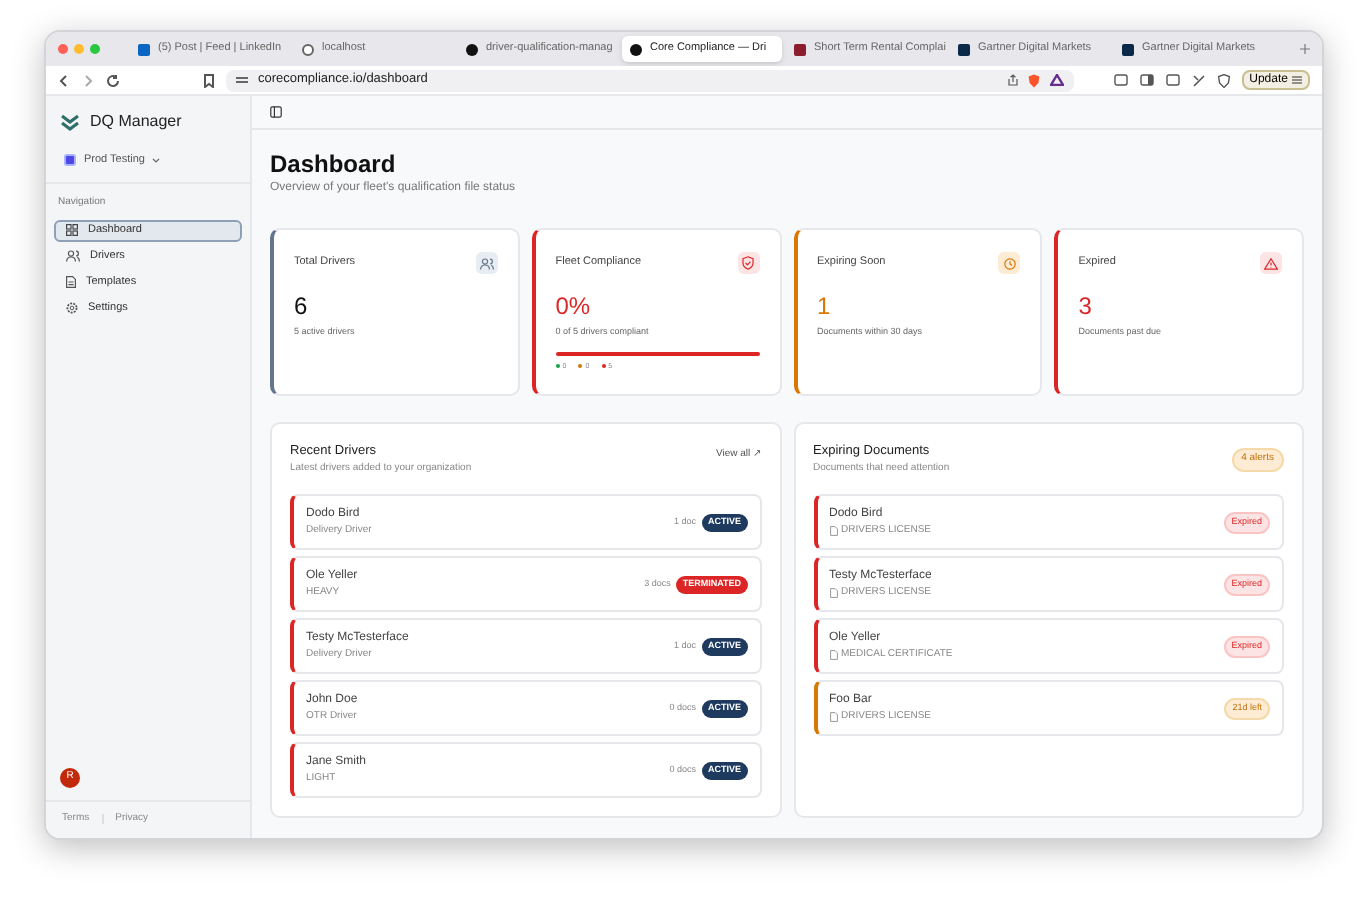 This screenshot has width=1368, height=900. Describe the element at coordinates (825, 306) in the screenshot. I see `stat-value: 1` at that location.